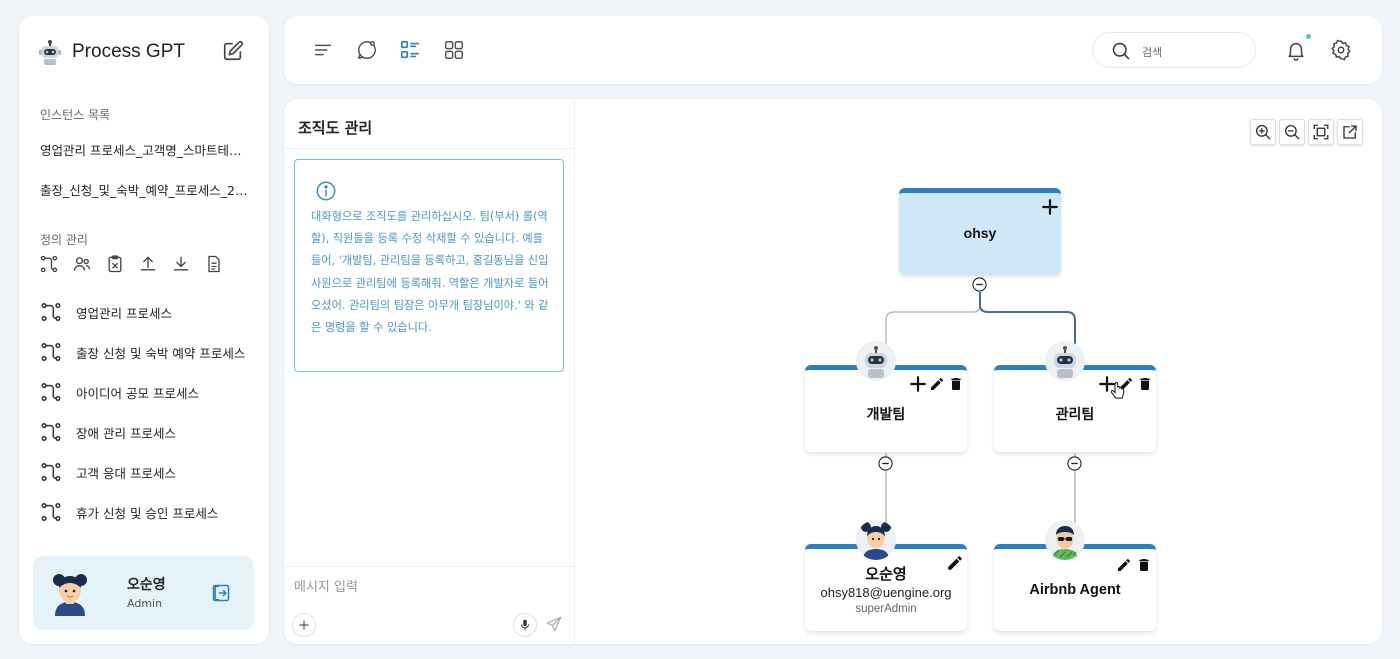 This screenshot has height=659, width=1400. Describe the element at coordinates (886, 609) in the screenshot. I see `member-role: superAdmin` at that location.